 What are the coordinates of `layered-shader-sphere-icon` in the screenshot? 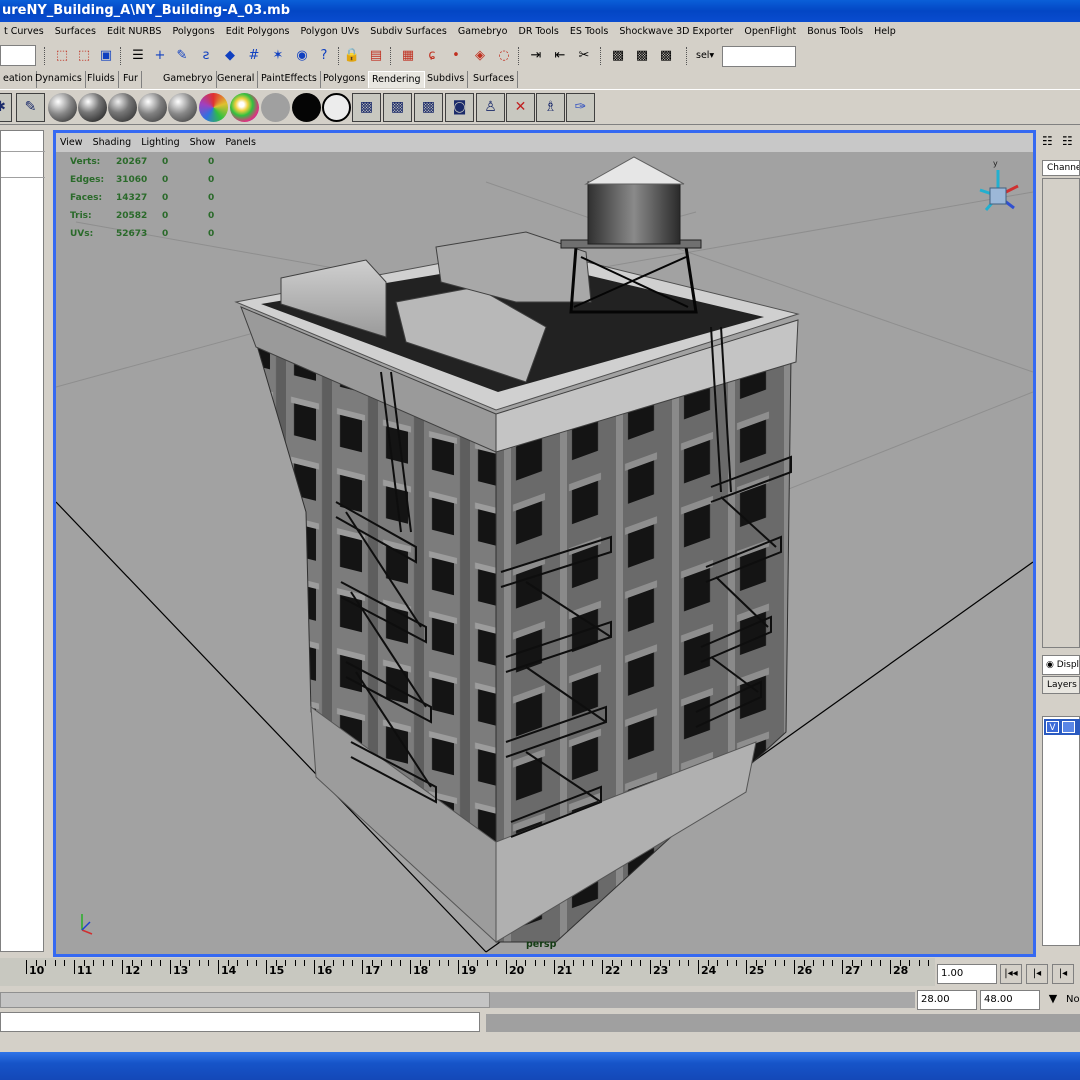 It's located at (244, 107).